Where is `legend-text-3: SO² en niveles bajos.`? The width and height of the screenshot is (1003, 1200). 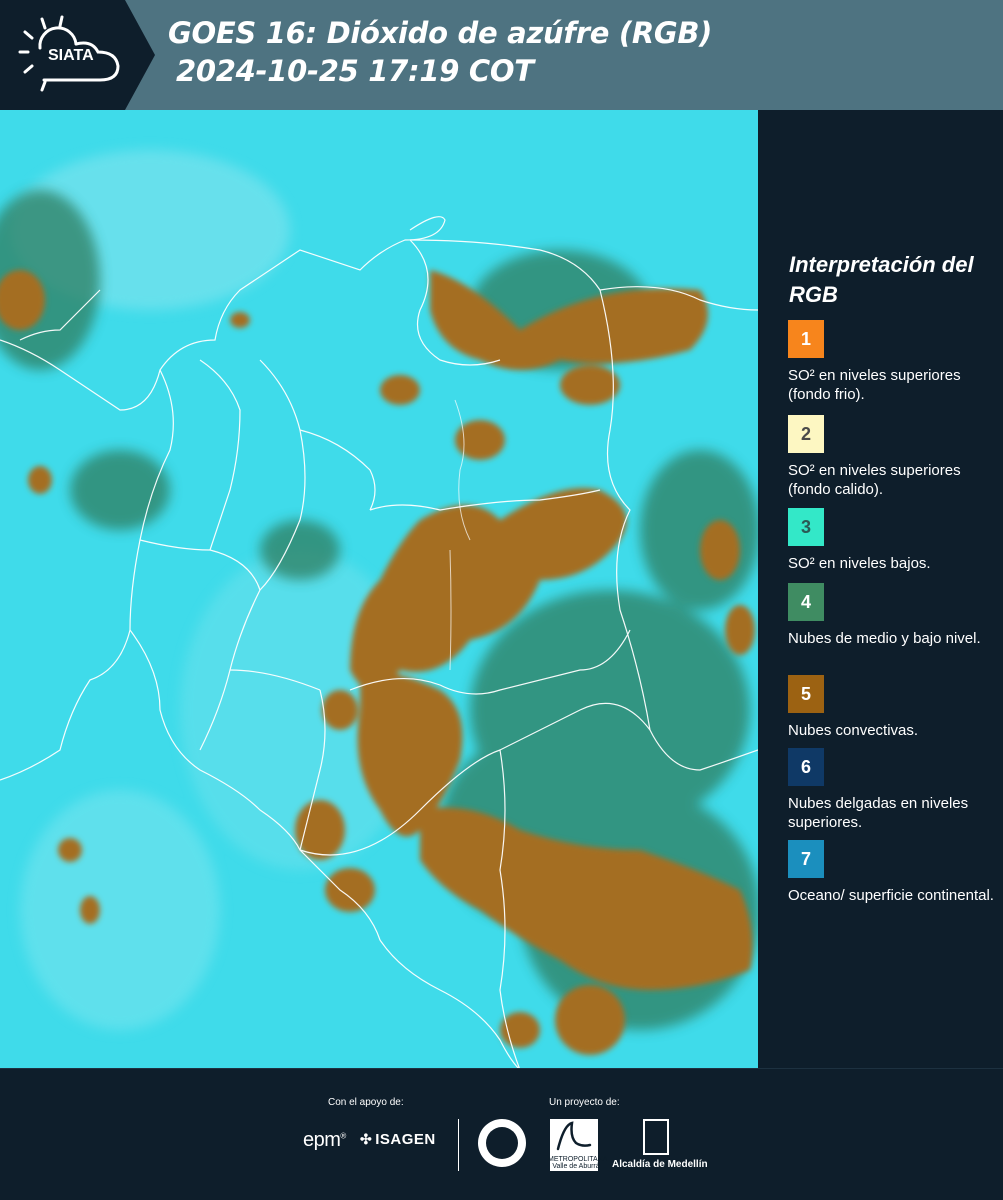
legend-text-3: SO² en niveles bajos. is located at coordinates (859, 563).